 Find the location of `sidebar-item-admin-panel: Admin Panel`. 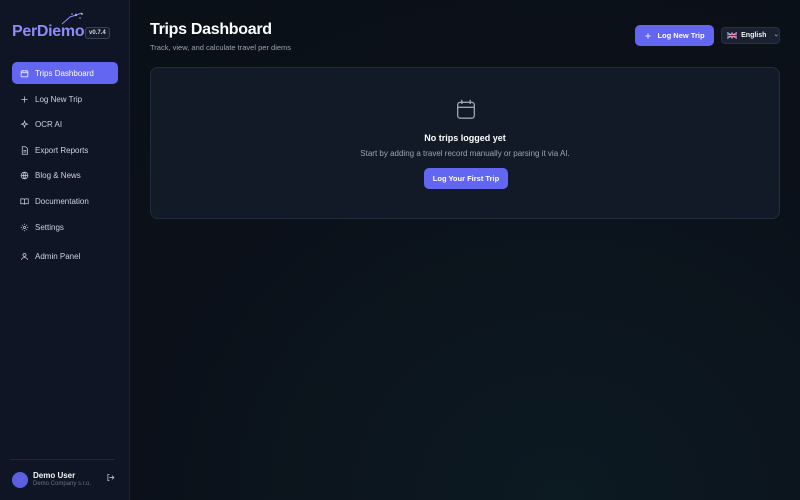

sidebar-item-admin-panel: Admin Panel is located at coordinates (65, 256).